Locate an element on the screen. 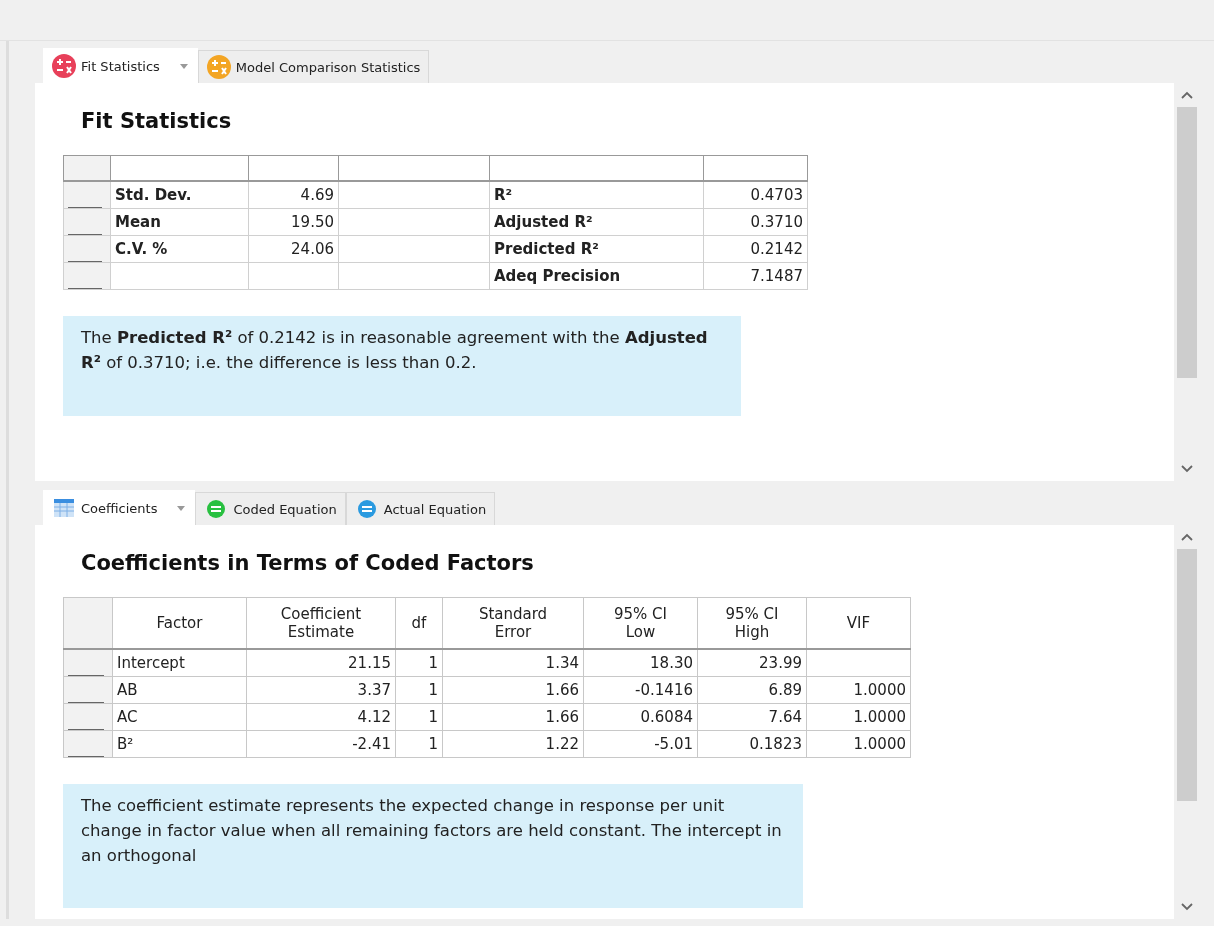  table-cell: -0.1416 is located at coordinates (640, 690).